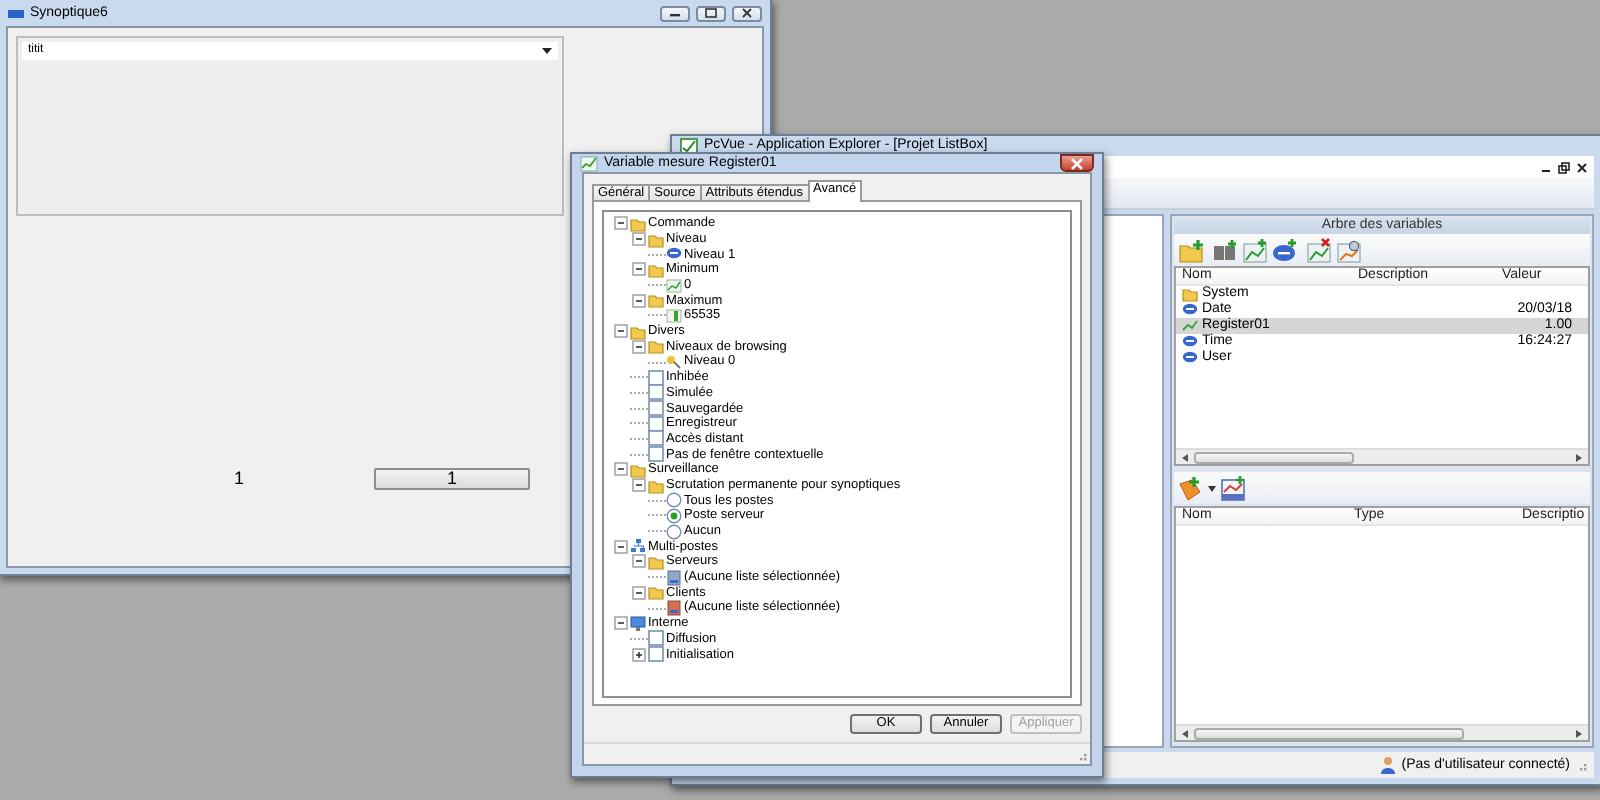 Image resolution: width=1600 pixels, height=800 pixels. What do you see at coordinates (1319, 250) in the screenshot?
I see `chart-delete-icon` at bounding box center [1319, 250].